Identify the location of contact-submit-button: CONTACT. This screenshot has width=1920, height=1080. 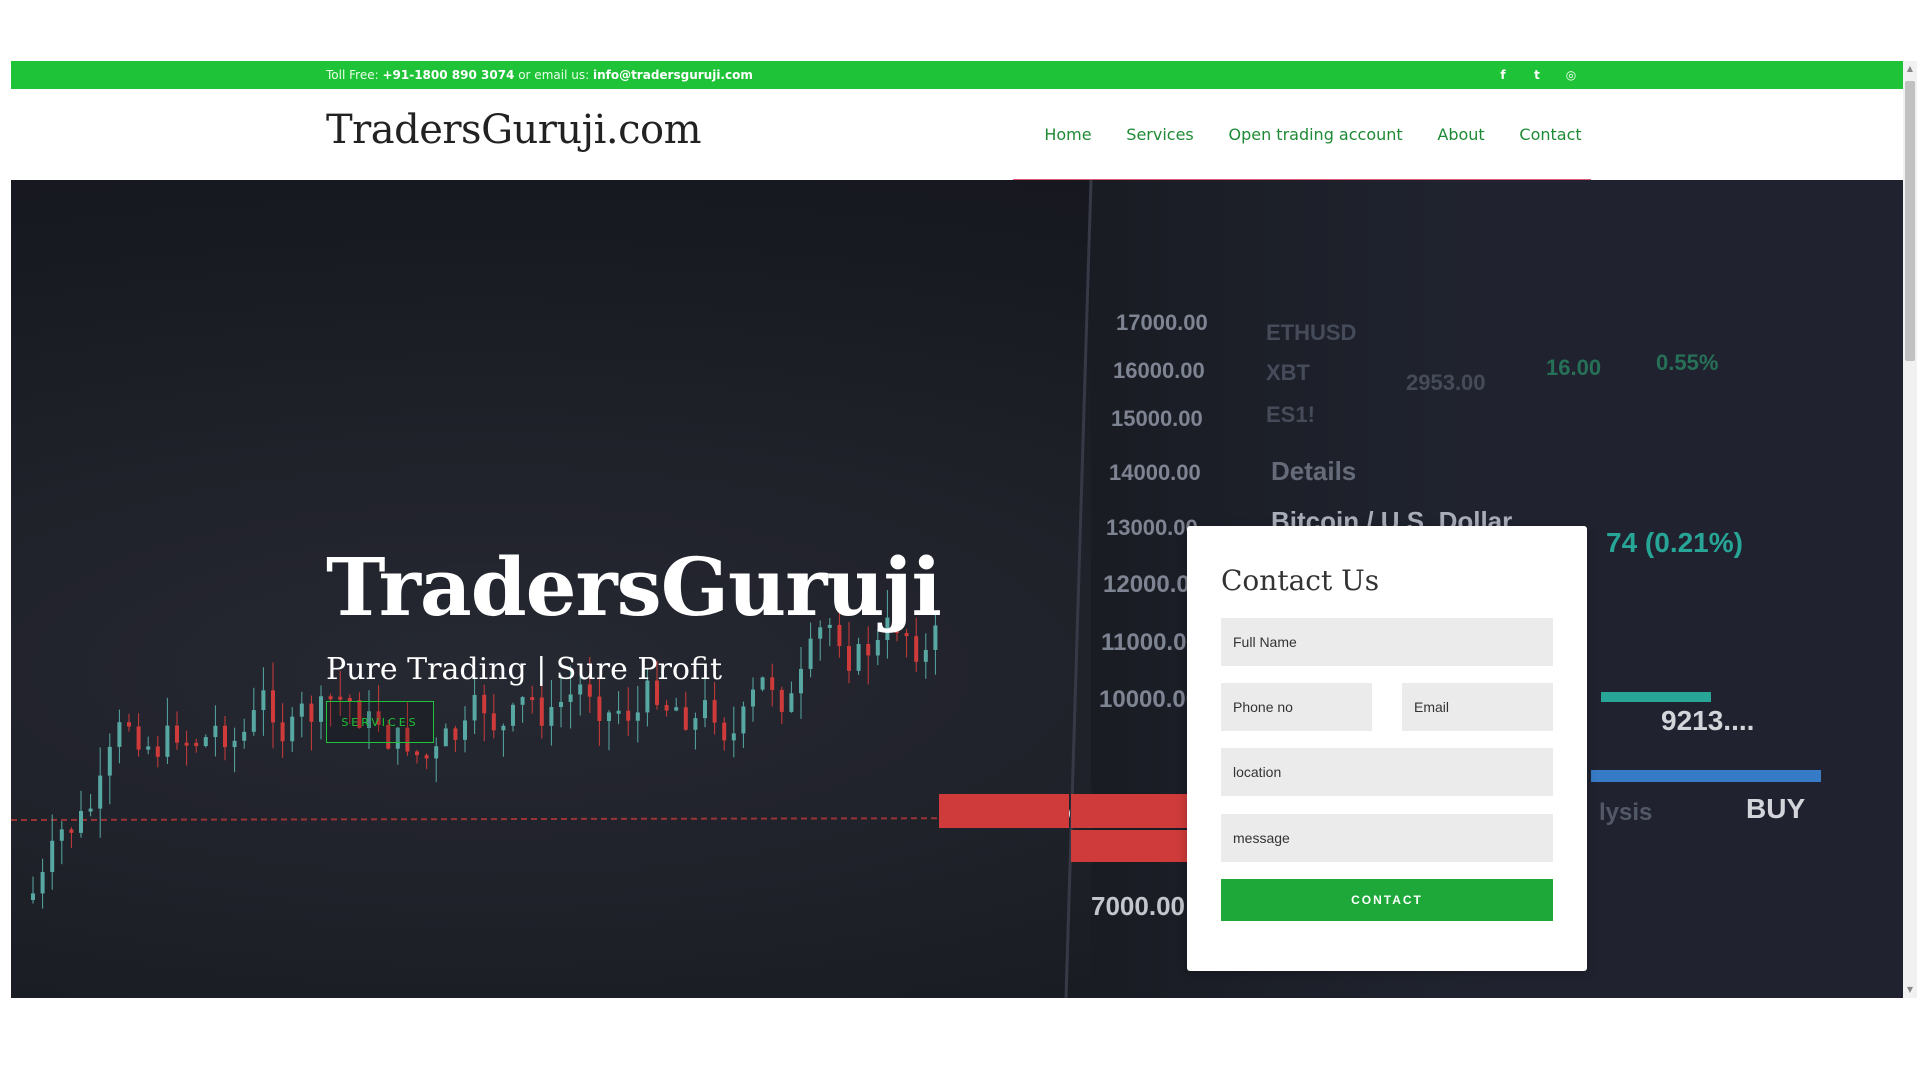
(1387, 900).